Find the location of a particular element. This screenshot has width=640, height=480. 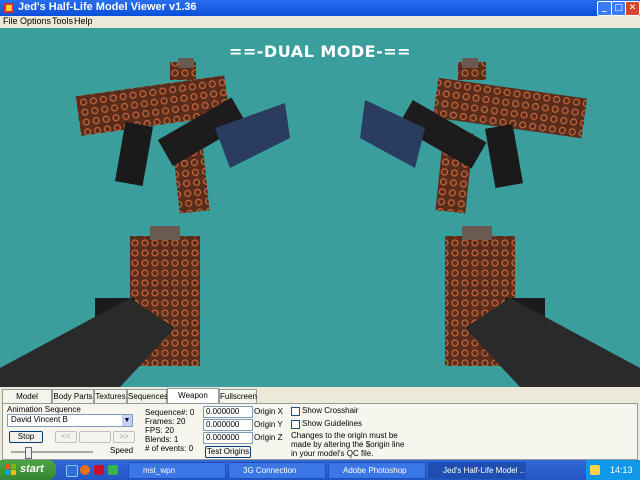

task-mst-wpn: mst_wpn is located at coordinates (177, 470).